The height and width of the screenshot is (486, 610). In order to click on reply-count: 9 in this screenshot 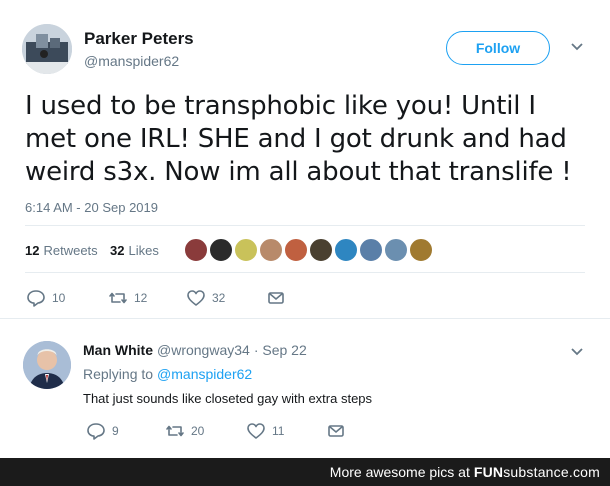, I will do `click(115, 431)`.